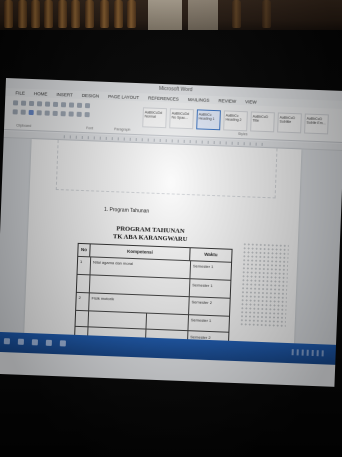 This screenshot has height=457, width=342. I want to click on style-subtitle: AaBbCcD Subtitle, so click(289, 123).